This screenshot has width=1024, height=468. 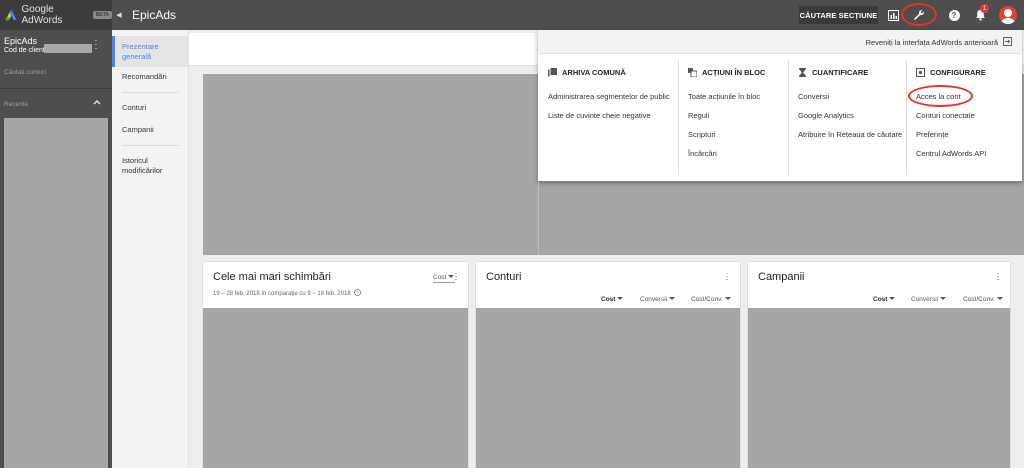 What do you see at coordinates (68, 48) in the screenshot?
I see `client-id-redacted` at bounding box center [68, 48].